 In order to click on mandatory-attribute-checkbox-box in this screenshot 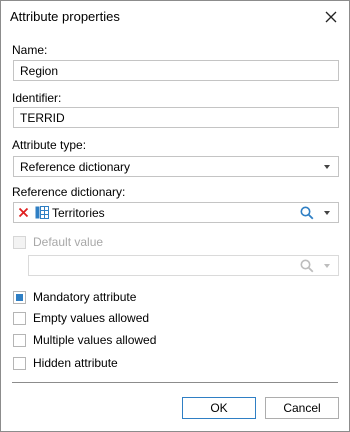, I will do `click(19, 297)`.